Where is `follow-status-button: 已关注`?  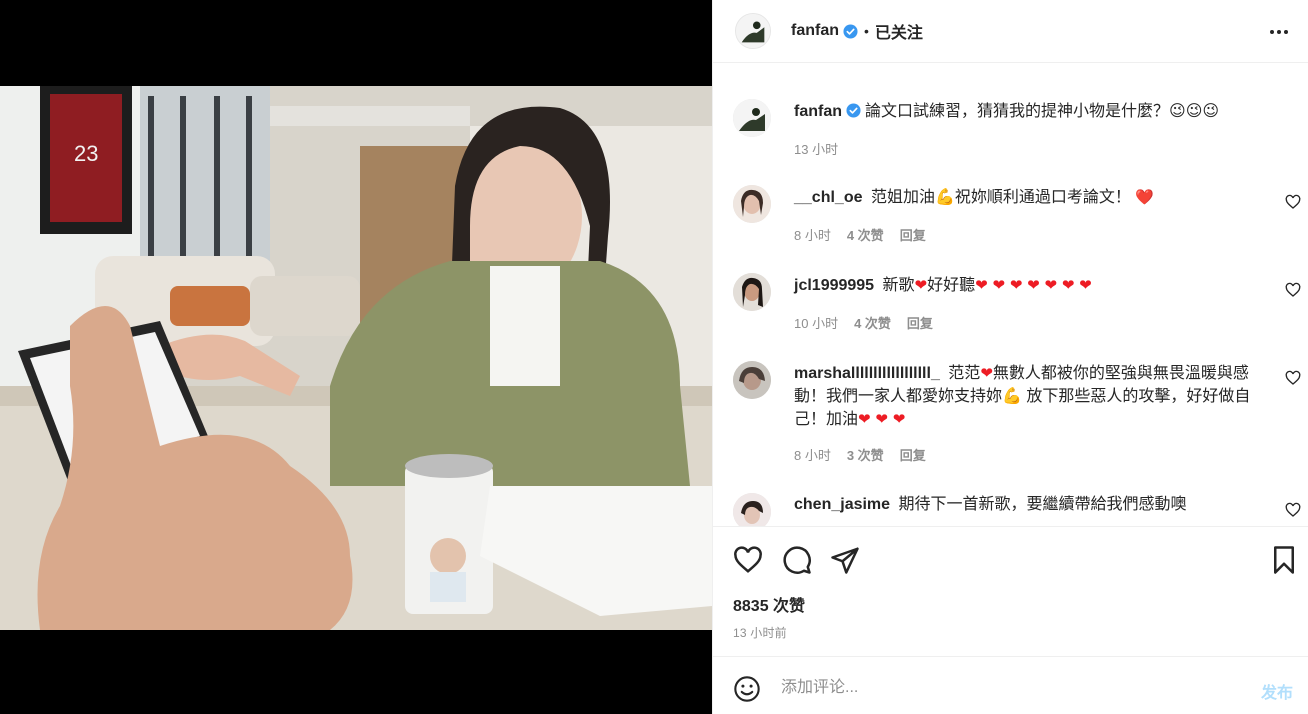
follow-status-button: 已关注 is located at coordinates (899, 31).